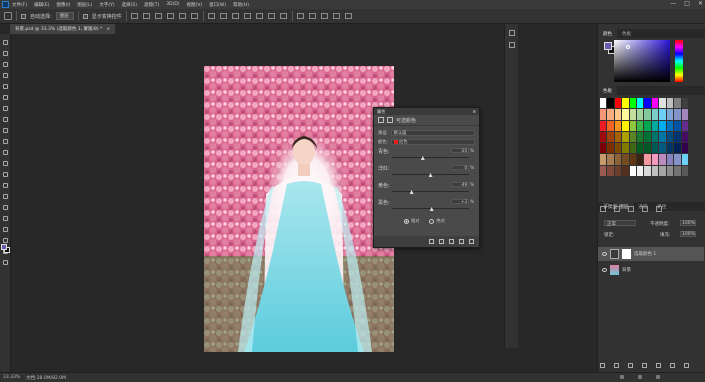 This screenshot has width=705, height=382. I want to click on new-group-icon, so click(658, 365).